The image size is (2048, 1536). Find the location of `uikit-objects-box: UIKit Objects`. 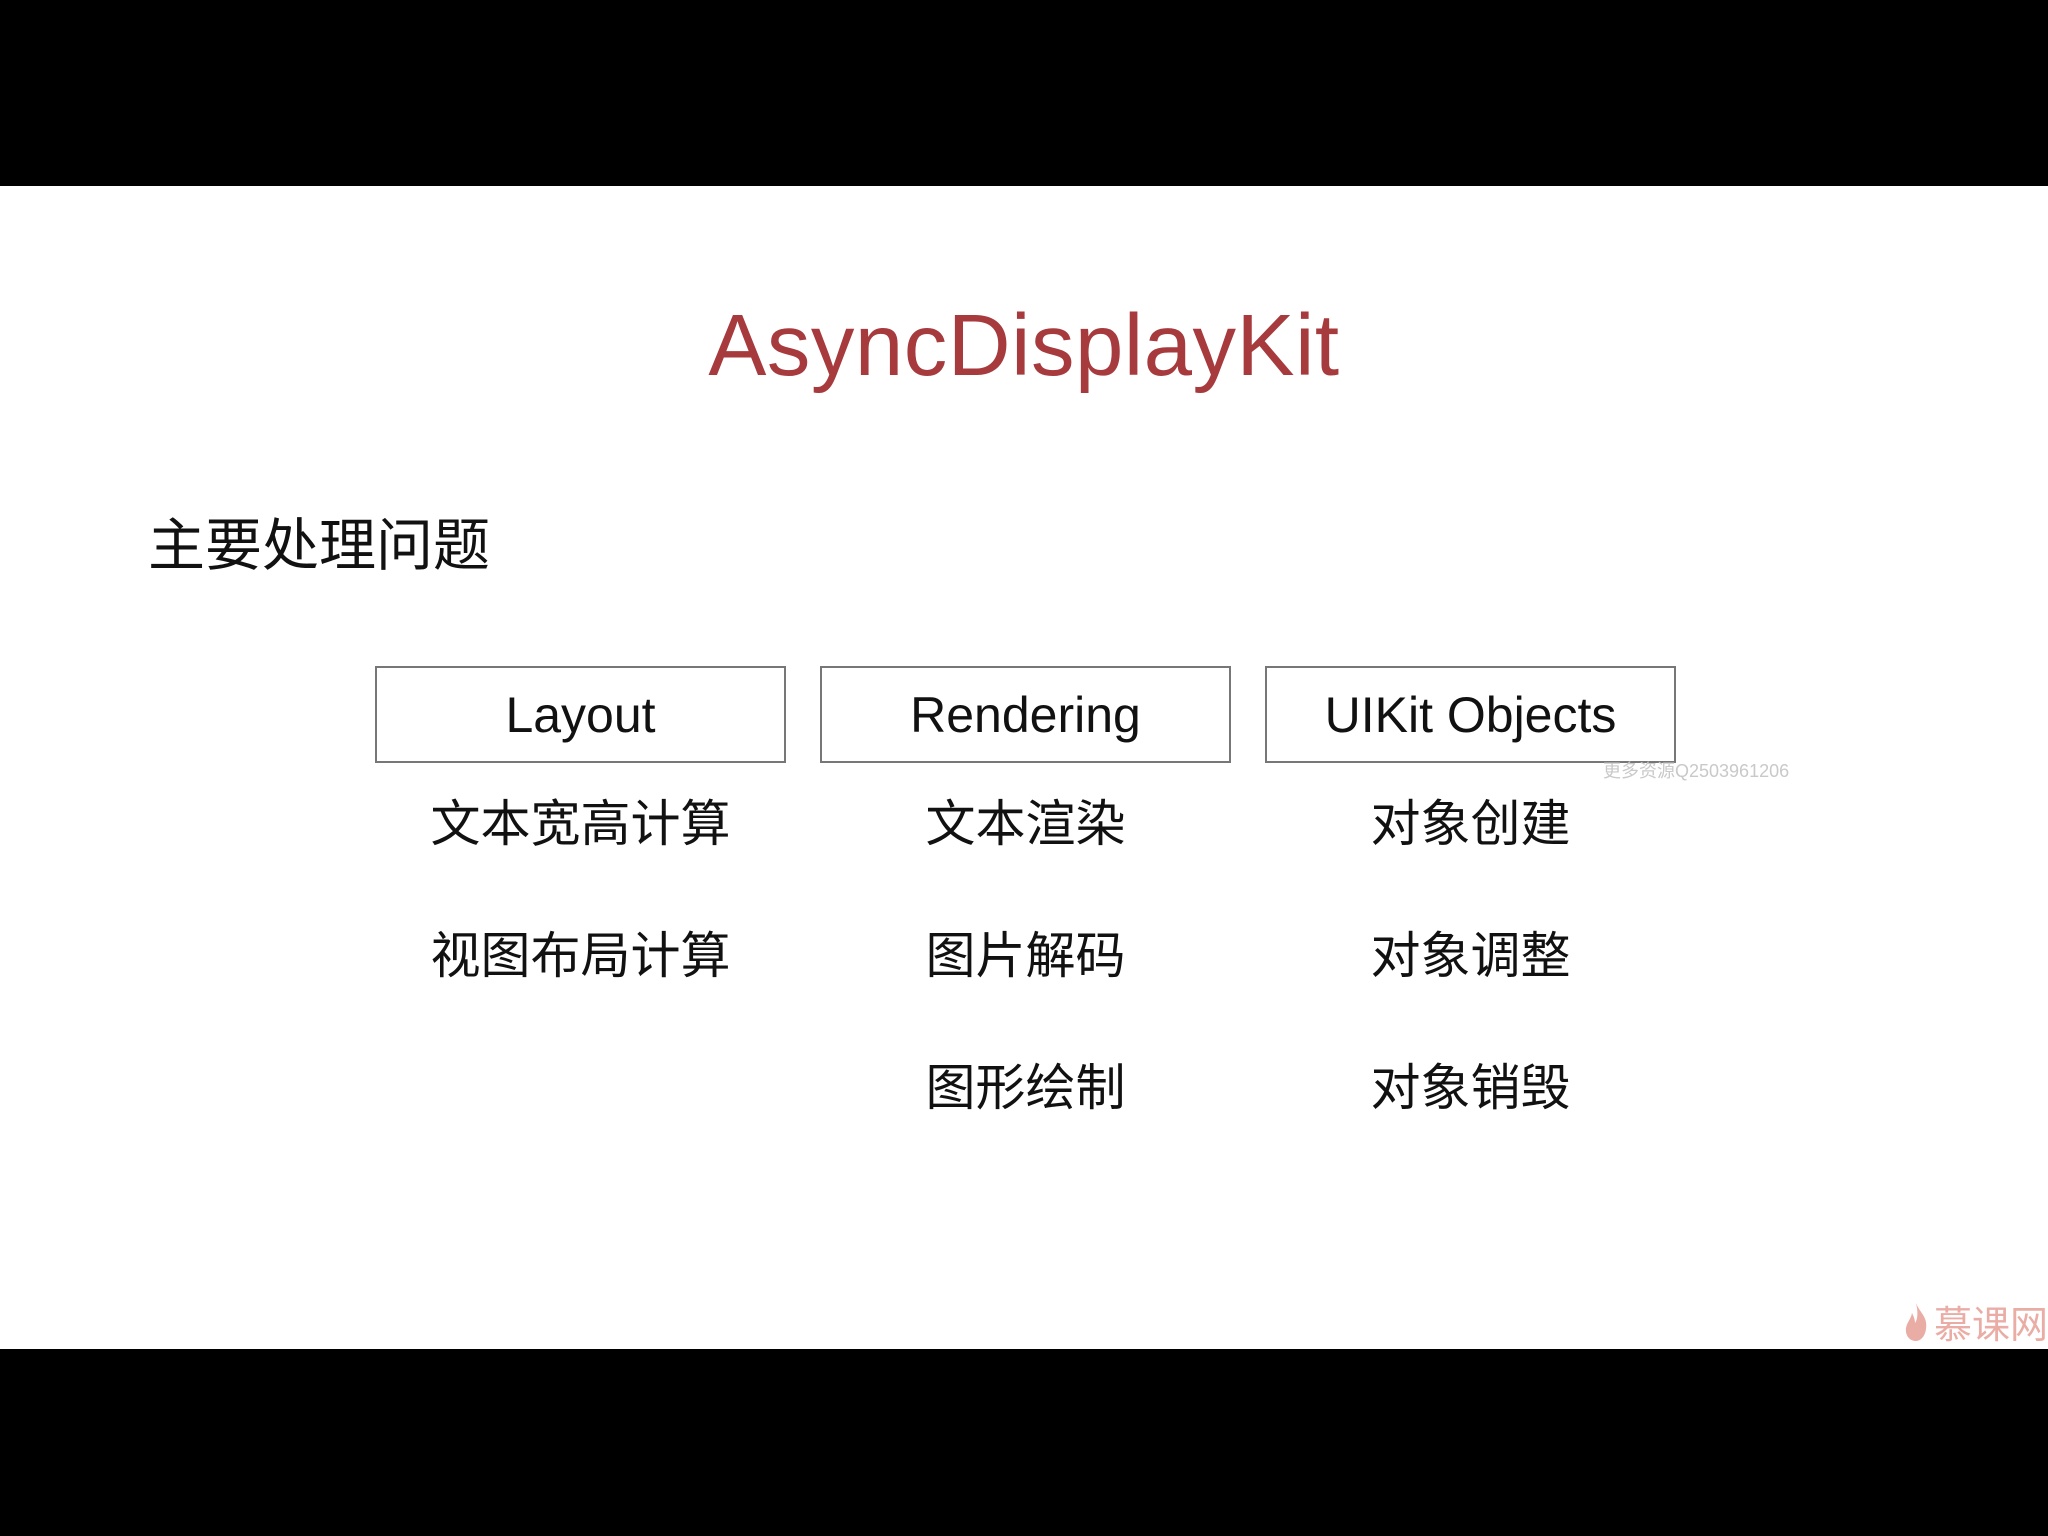

uikit-objects-box: UIKit Objects is located at coordinates (1470, 714).